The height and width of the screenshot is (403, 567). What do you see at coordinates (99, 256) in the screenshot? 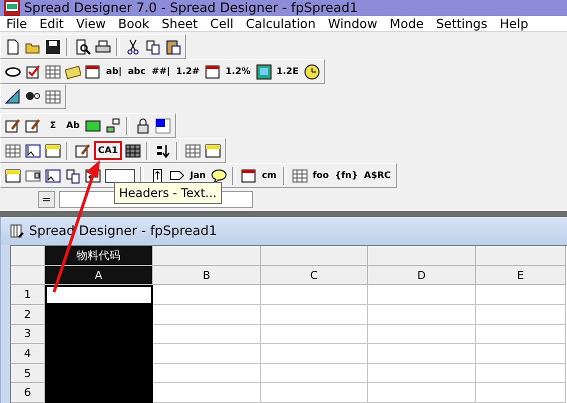
I see `column-header: 物料代码` at bounding box center [99, 256].